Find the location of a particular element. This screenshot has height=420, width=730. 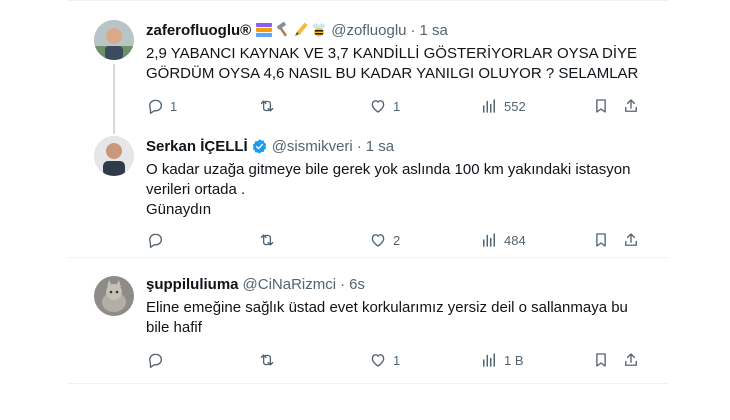

view-count: 1 B is located at coordinates (514, 360).